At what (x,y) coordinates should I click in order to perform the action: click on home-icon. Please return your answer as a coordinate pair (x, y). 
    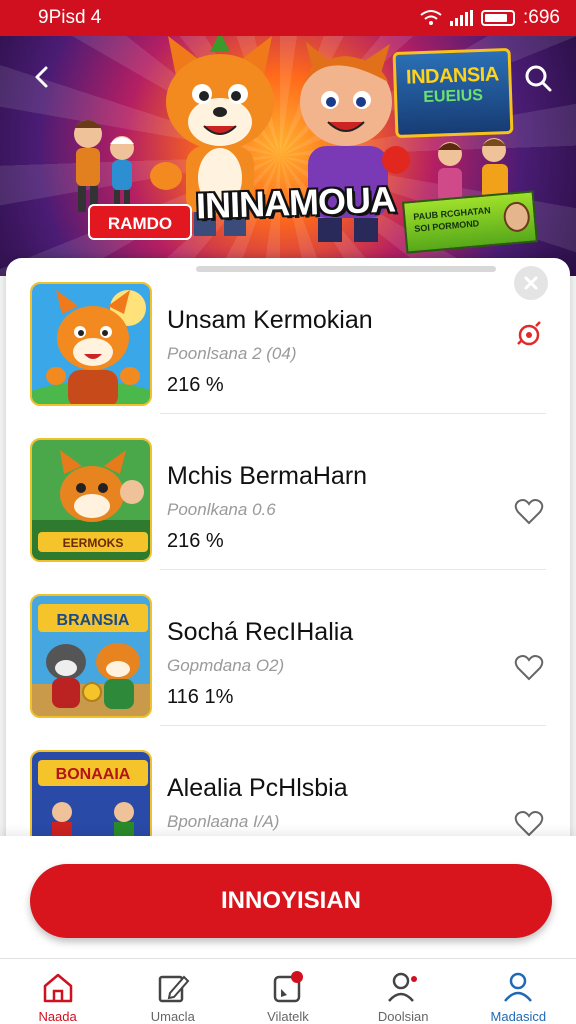
    Looking at the image, I should click on (57, 988).